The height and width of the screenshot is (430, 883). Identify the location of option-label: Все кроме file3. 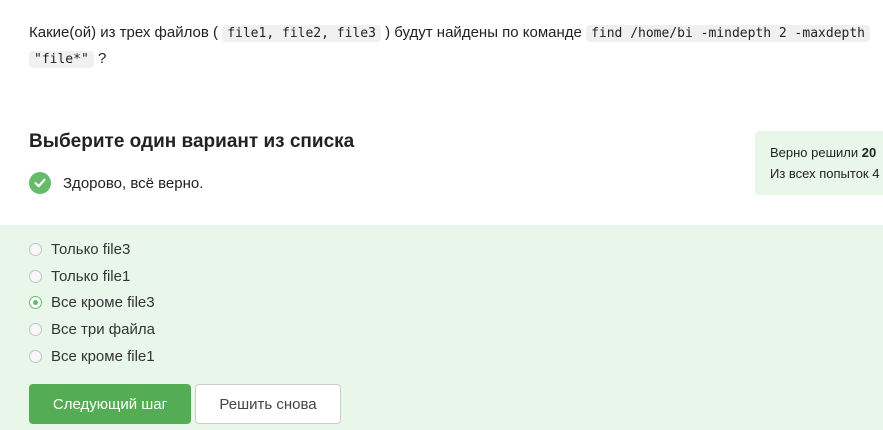
(103, 302).